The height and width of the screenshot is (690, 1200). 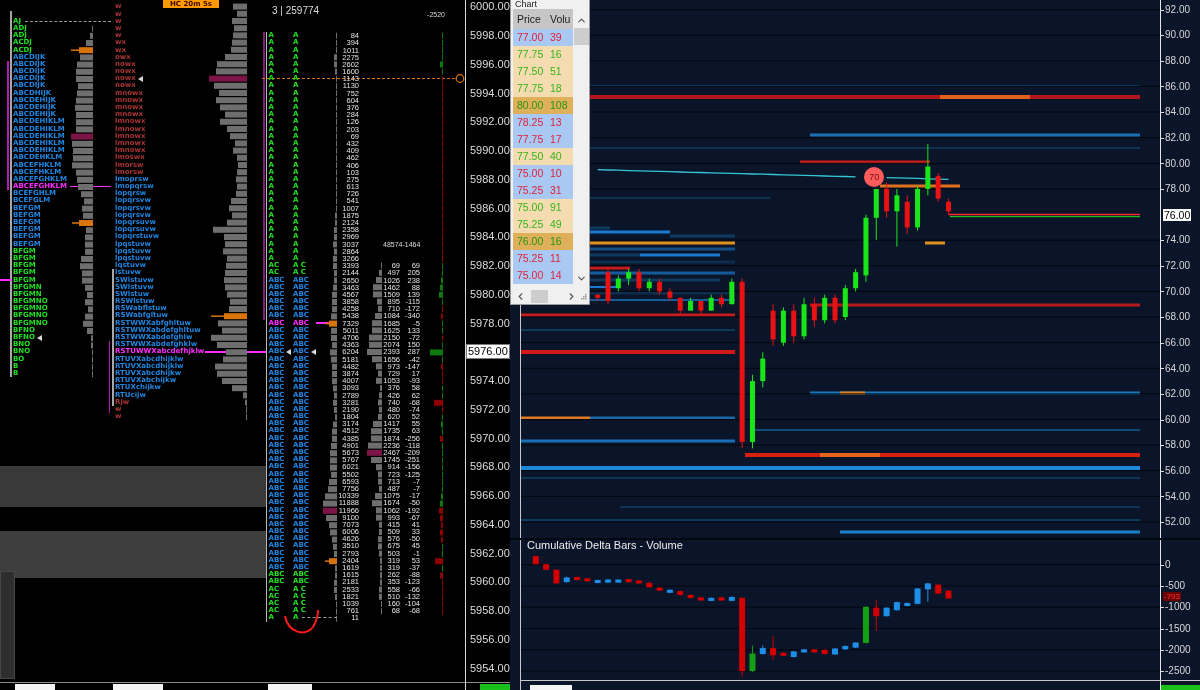 What do you see at coordinates (302, 621) in the screenshot?
I see `hand-drawn-arc` at bounding box center [302, 621].